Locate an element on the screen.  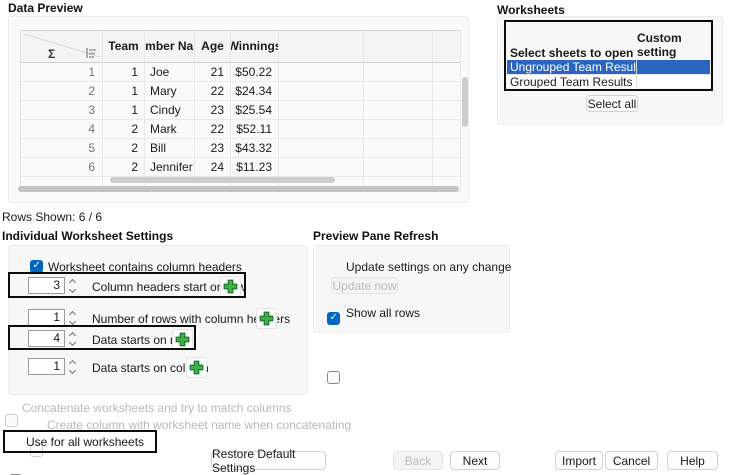
cell-winnings: $50.22 is located at coordinates (255, 72).